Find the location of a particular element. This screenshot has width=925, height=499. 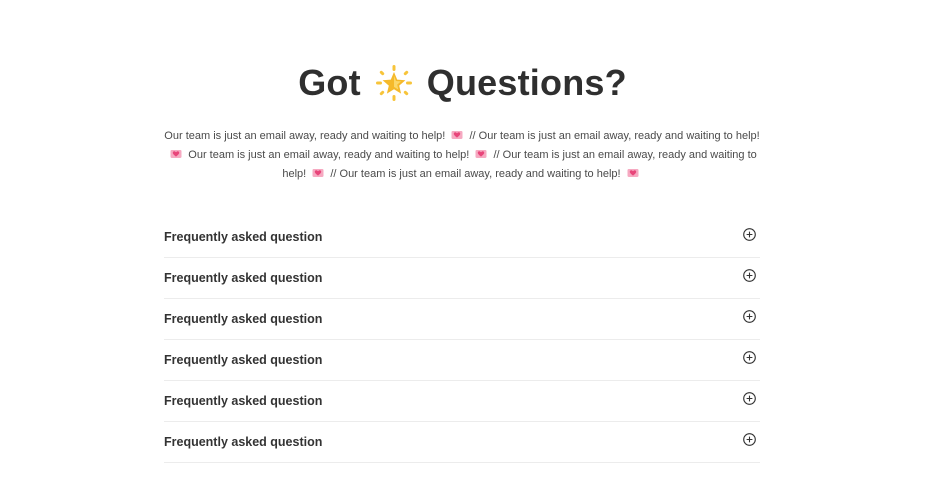

title-word-got: Got is located at coordinates (329, 83).